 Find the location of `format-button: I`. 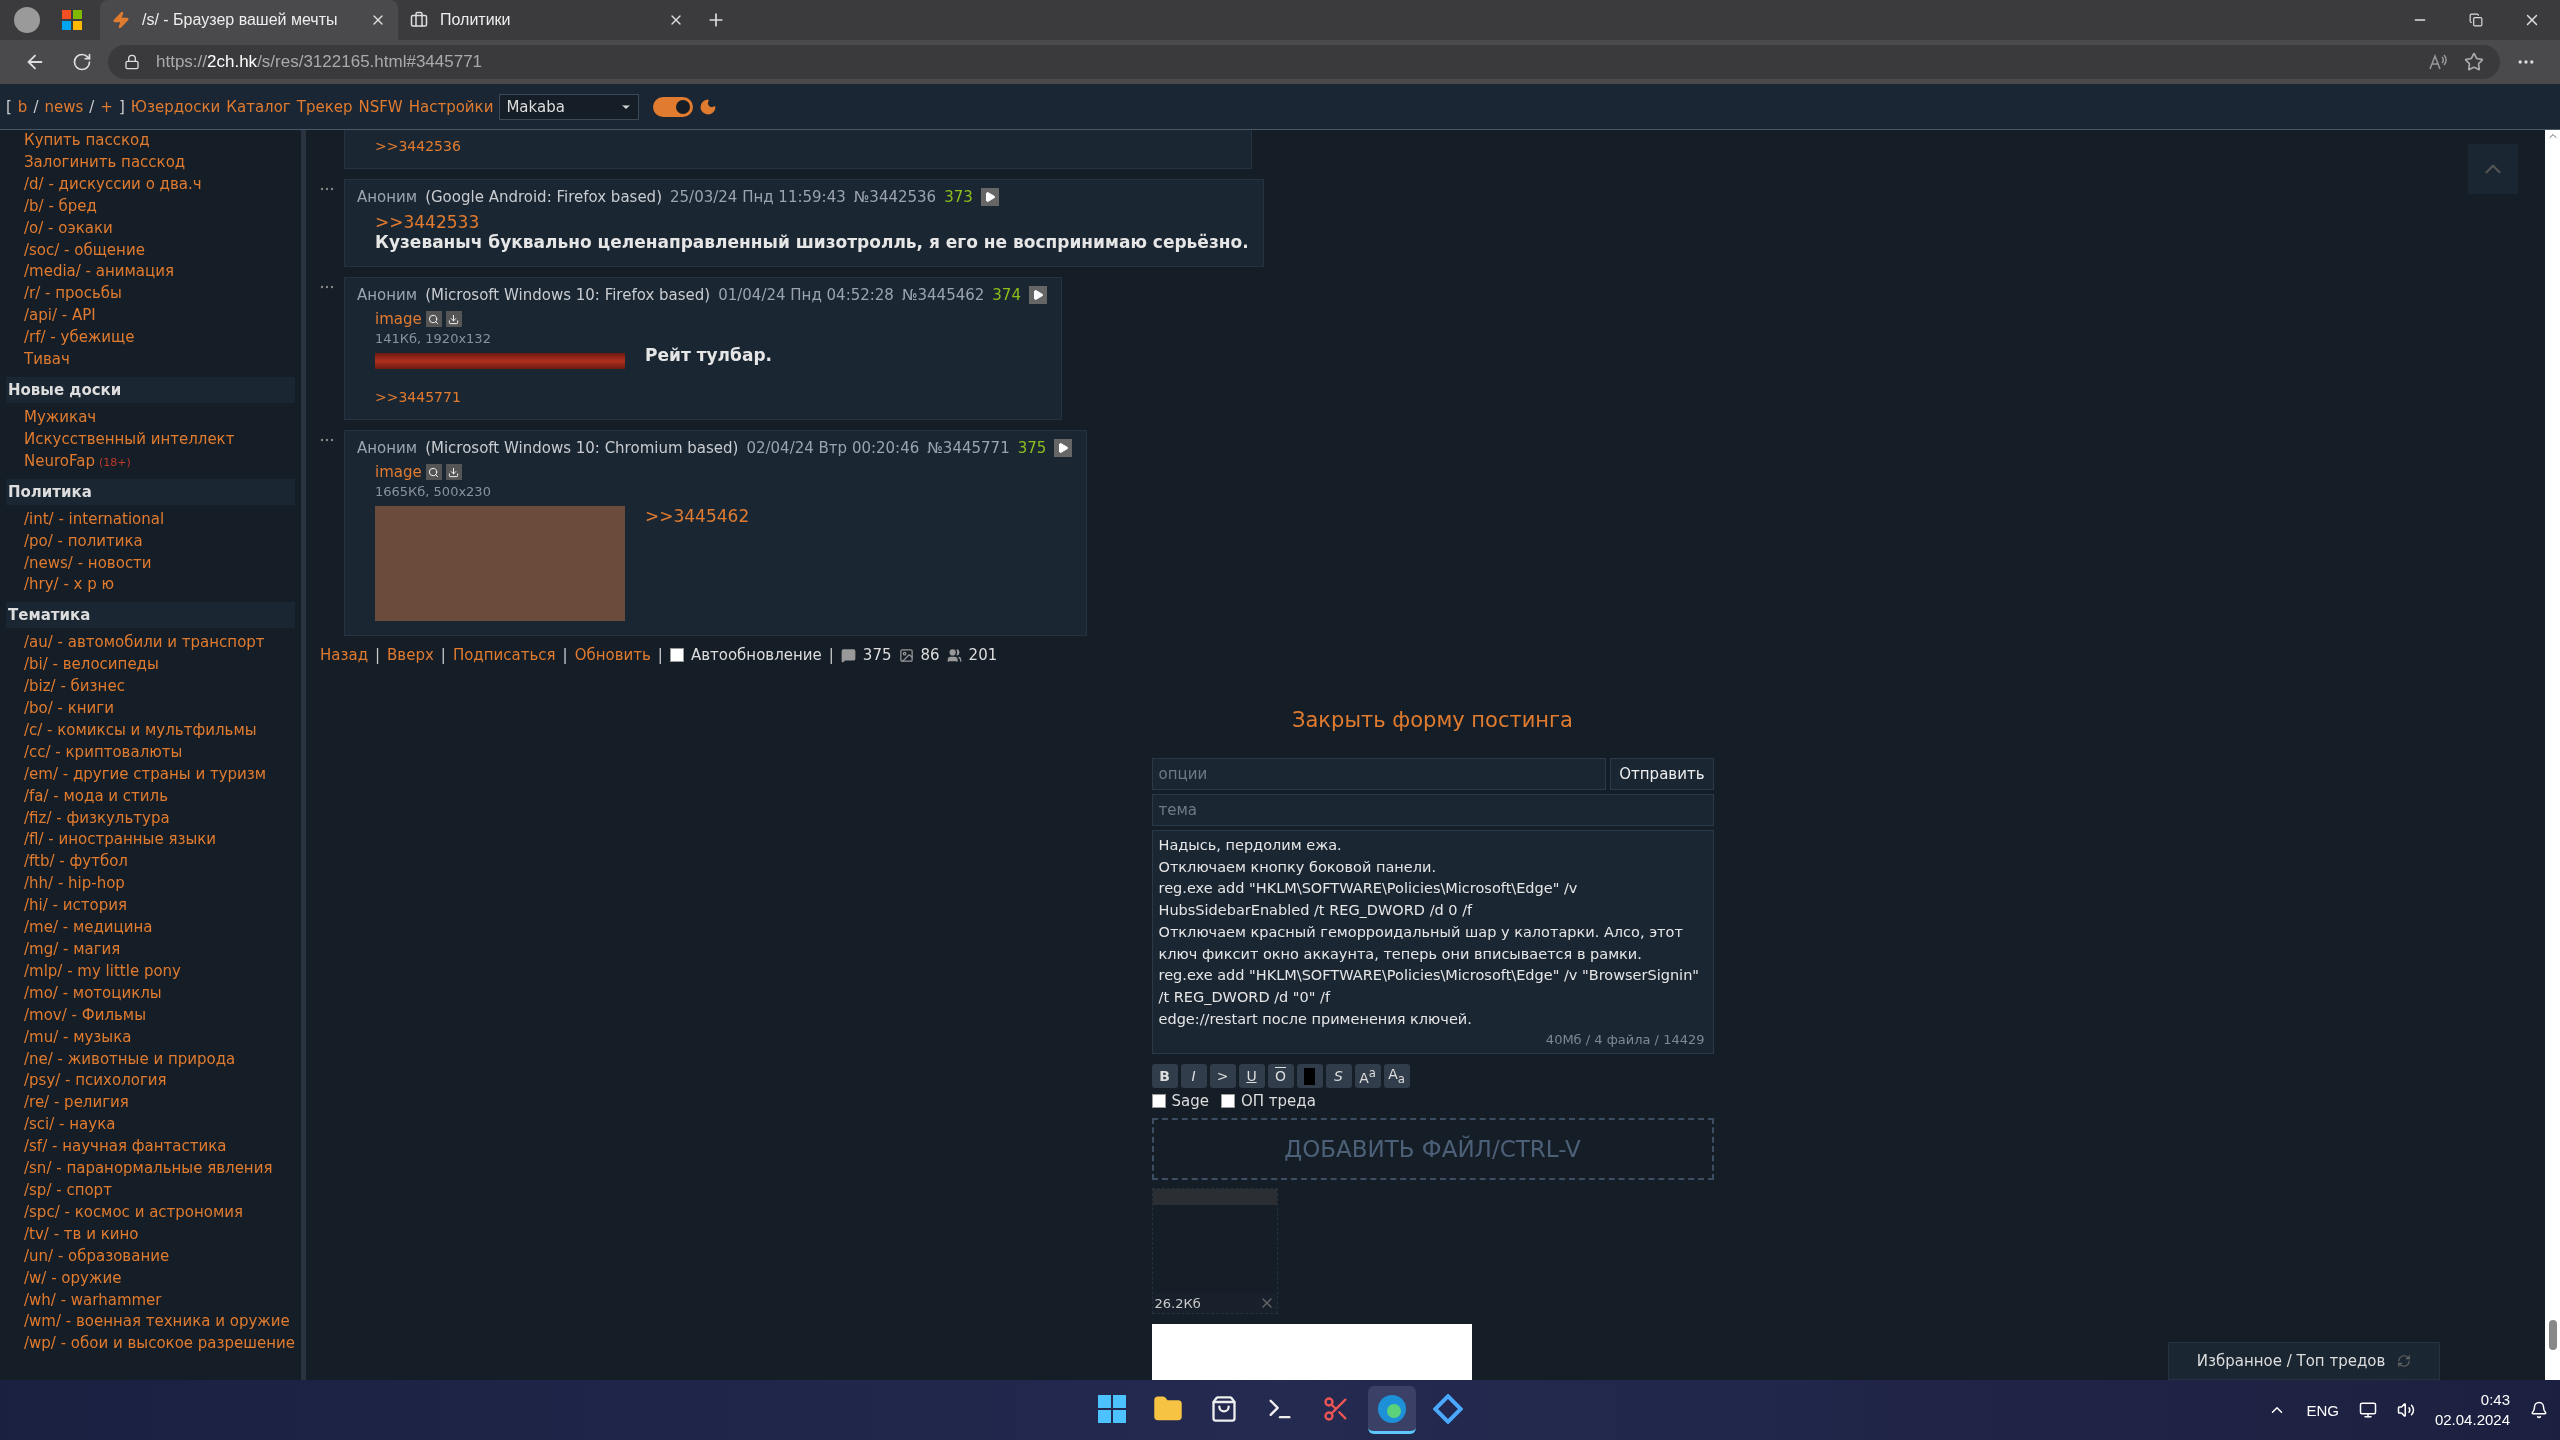

format-button: I is located at coordinates (1193, 1076).